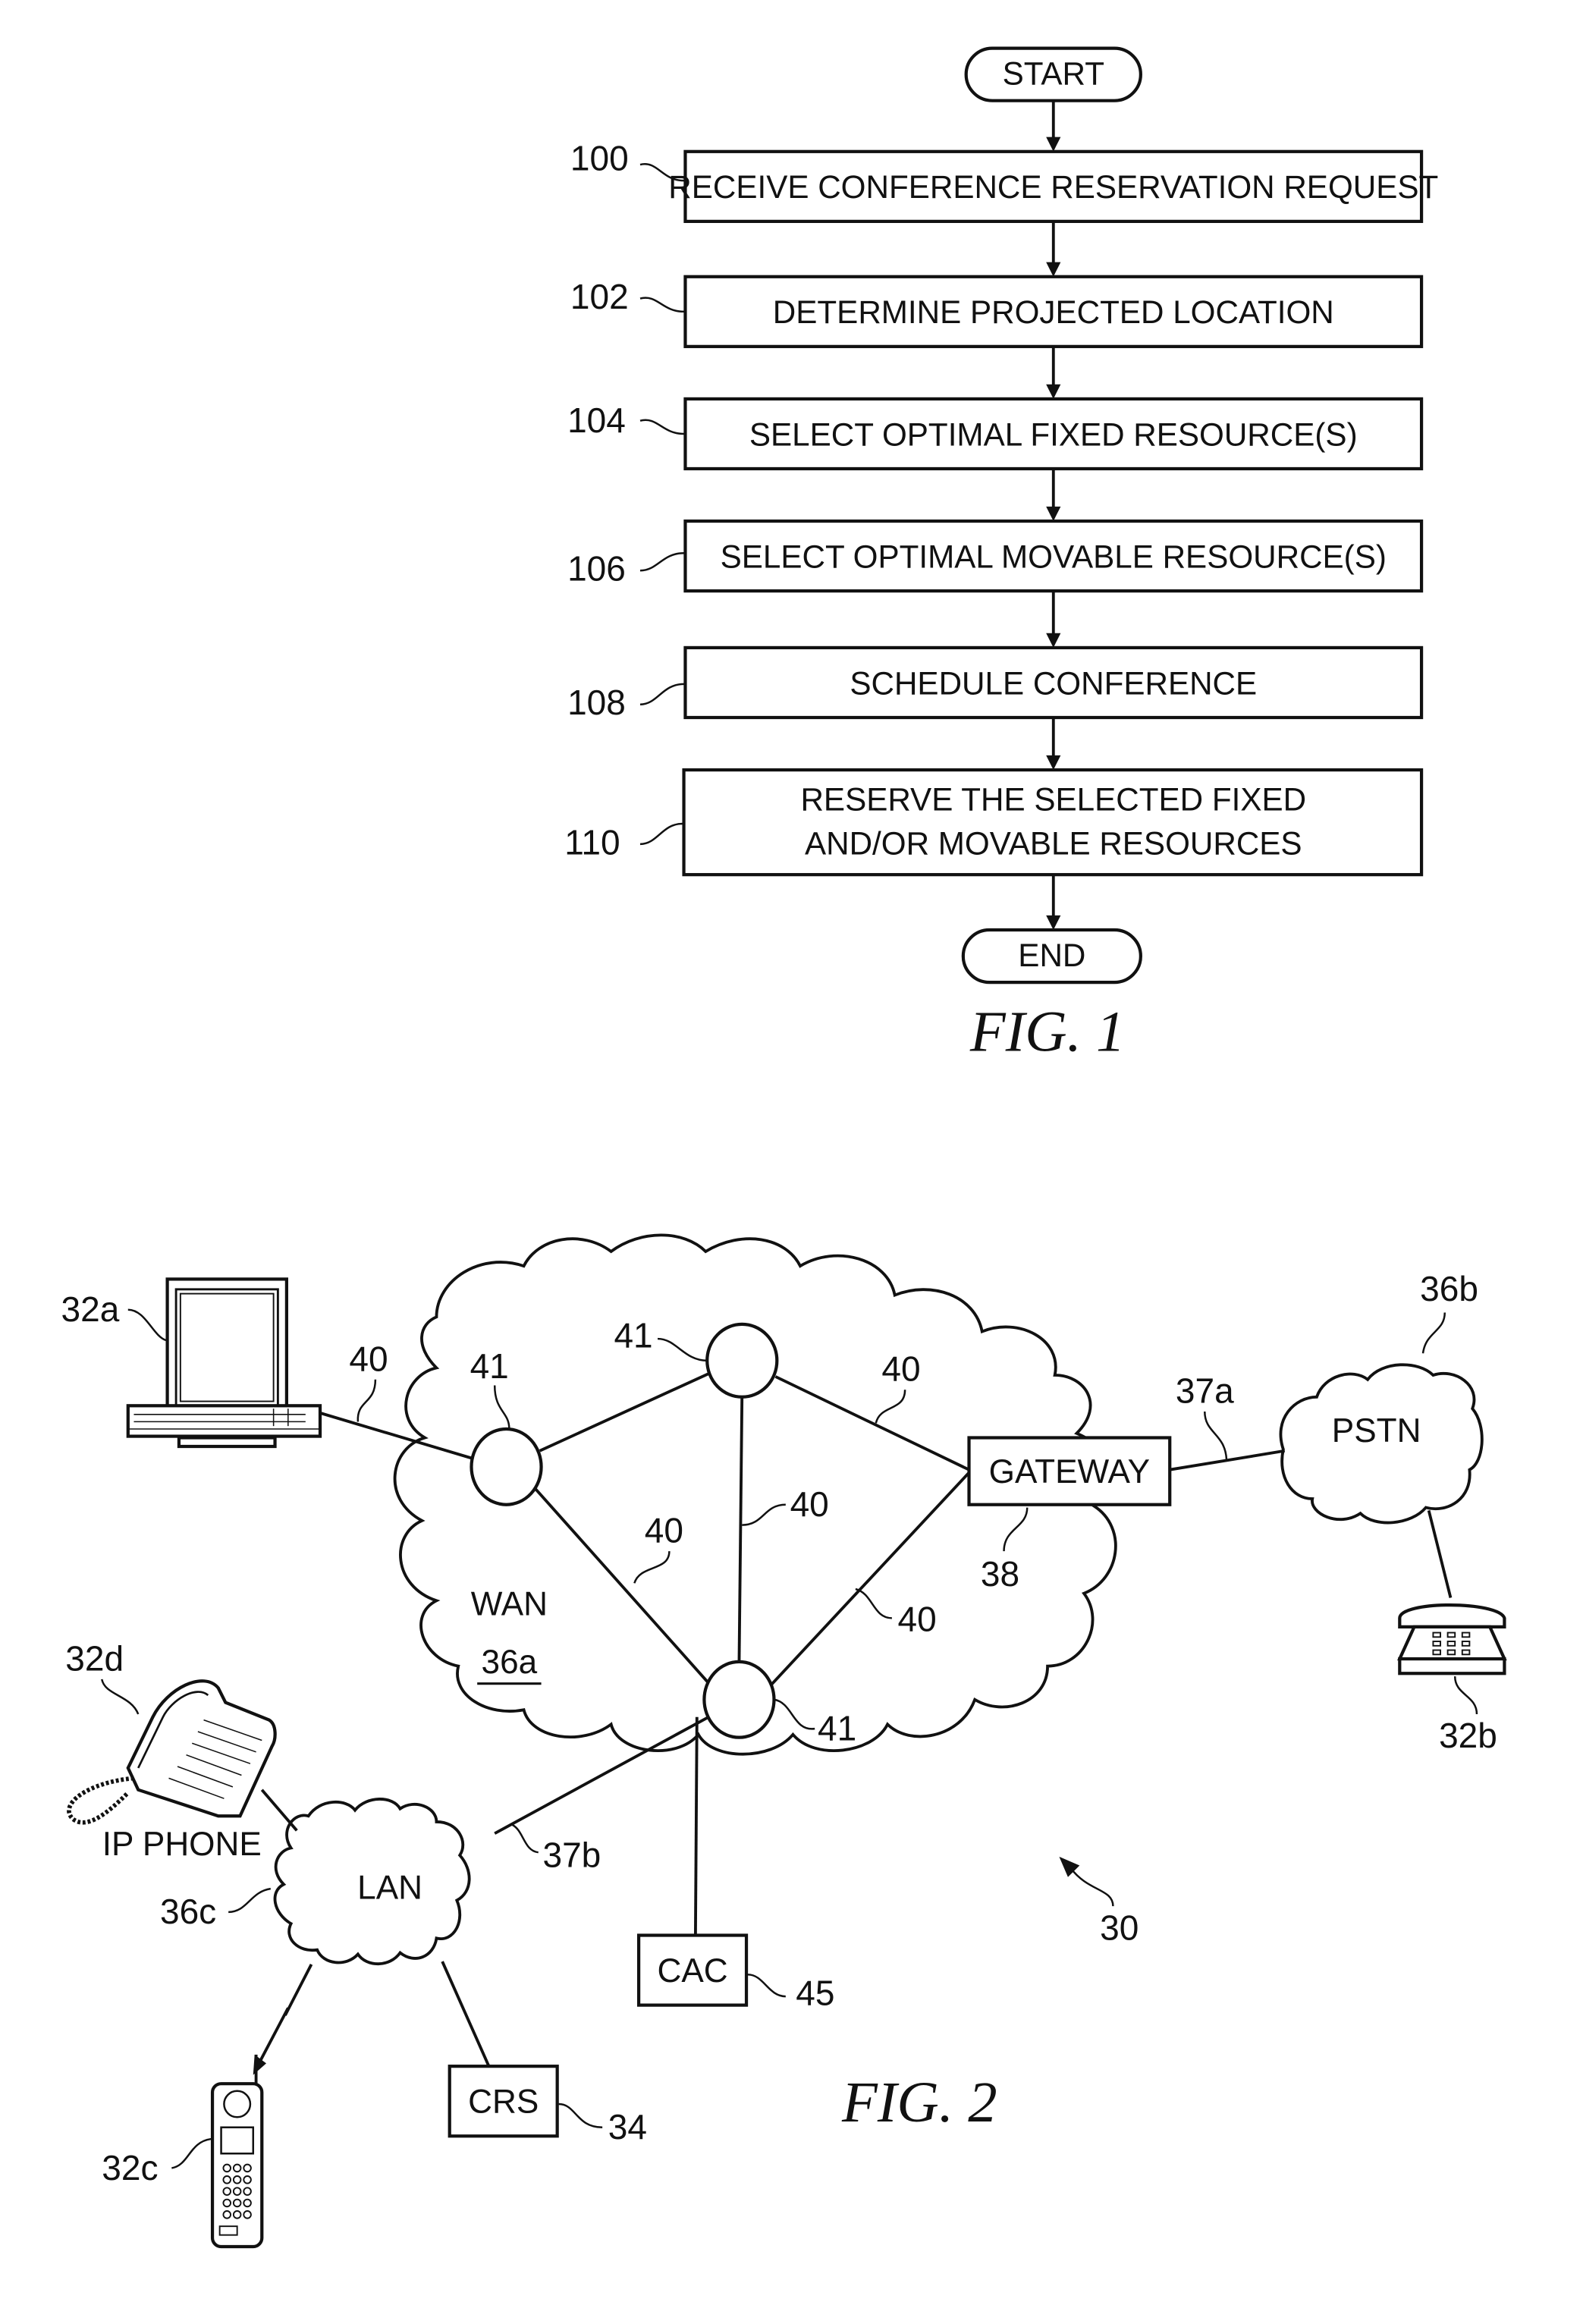 Image resolution: width=1583 pixels, height=2324 pixels. I want to click on step-text: SELECT OPTIMAL FIXED RESOURCE(S), so click(1053, 434).